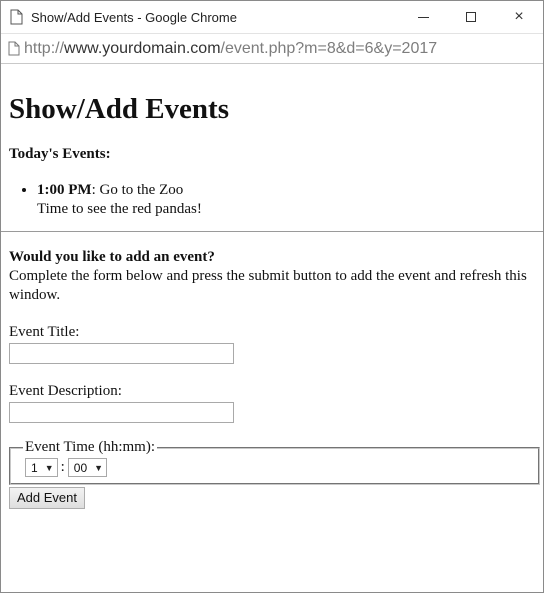 This screenshot has height=593, width=544. I want to click on add-event-heading: Would you like to add an event?, so click(112, 257).